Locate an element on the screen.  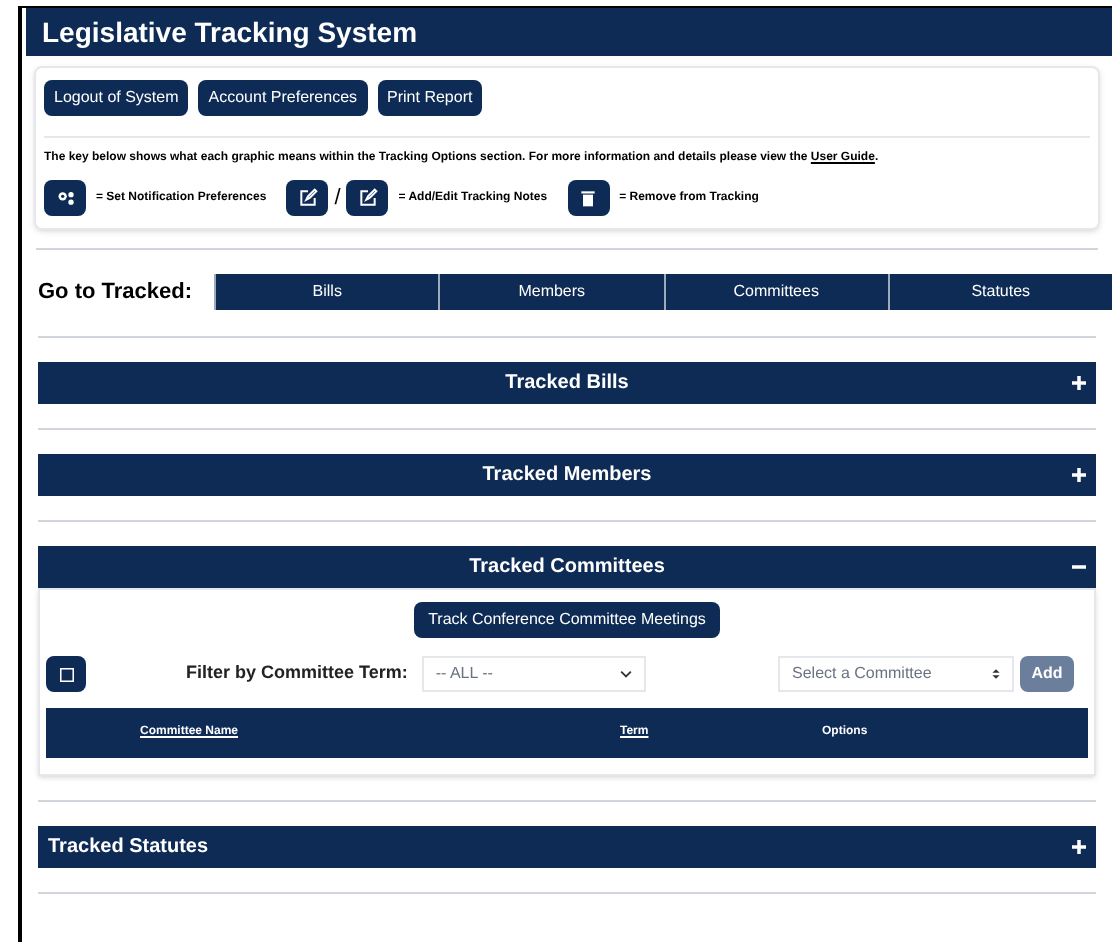
section-title: Tracked Committees is located at coordinates (567, 568).